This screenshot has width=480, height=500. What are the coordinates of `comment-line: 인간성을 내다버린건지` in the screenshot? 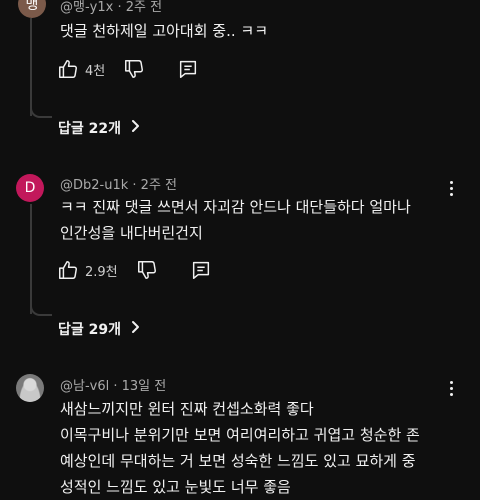 It's located at (131, 233).